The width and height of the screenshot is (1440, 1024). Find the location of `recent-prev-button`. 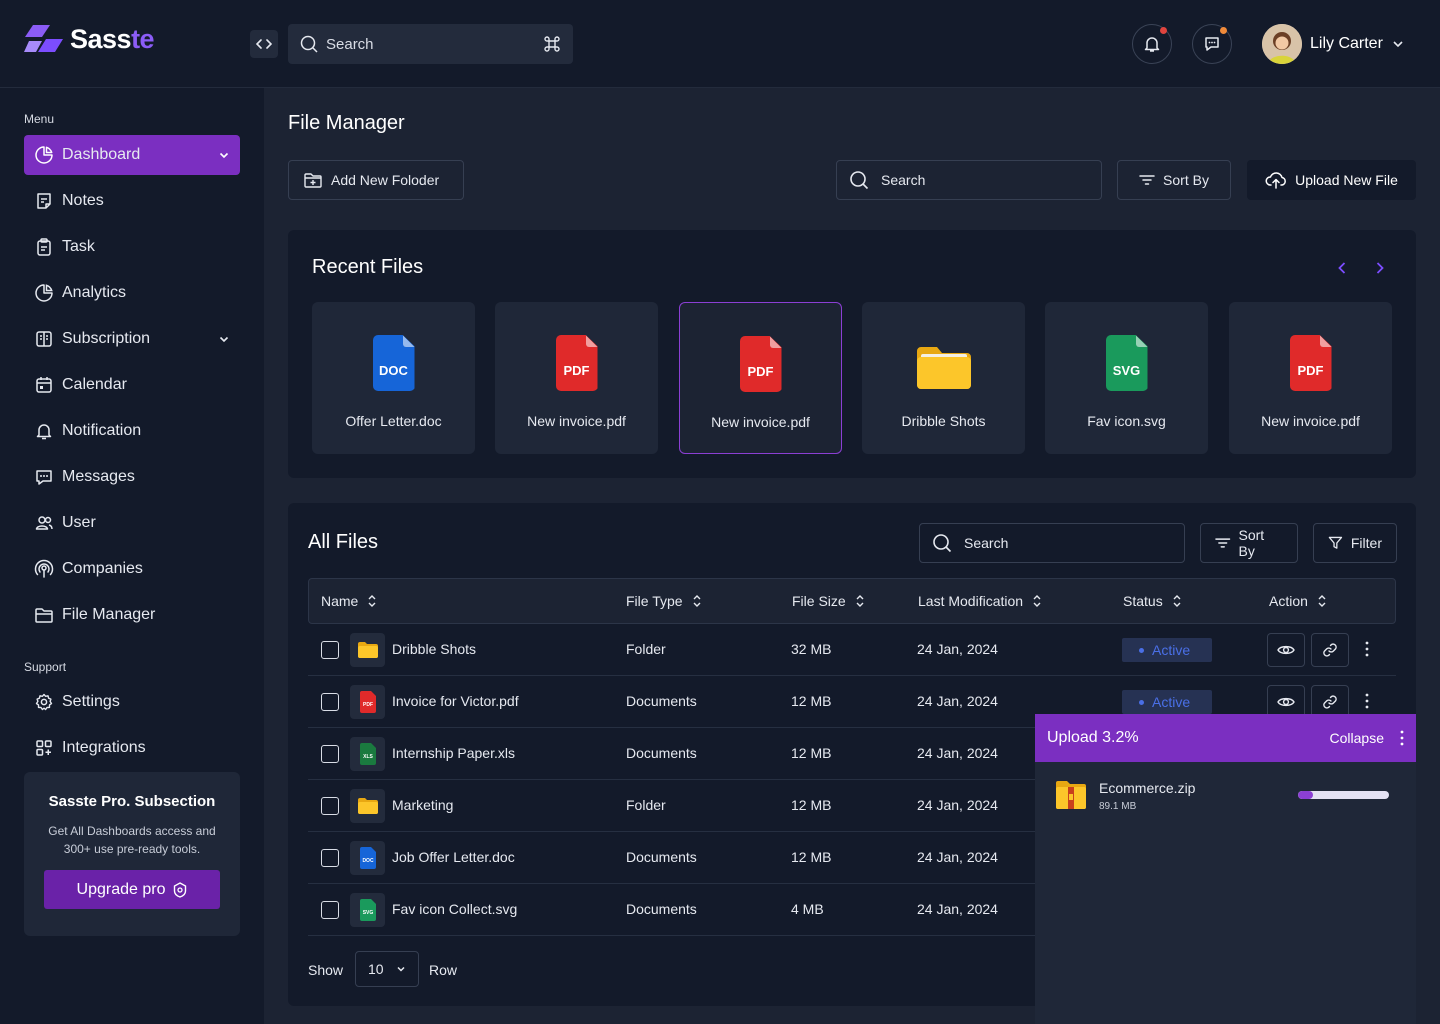

recent-prev-button is located at coordinates (1342, 268).